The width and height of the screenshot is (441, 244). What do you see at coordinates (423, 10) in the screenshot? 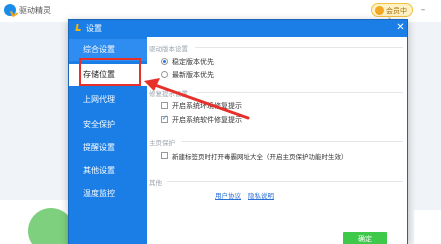
I see `minimize-icon: –` at bounding box center [423, 10].